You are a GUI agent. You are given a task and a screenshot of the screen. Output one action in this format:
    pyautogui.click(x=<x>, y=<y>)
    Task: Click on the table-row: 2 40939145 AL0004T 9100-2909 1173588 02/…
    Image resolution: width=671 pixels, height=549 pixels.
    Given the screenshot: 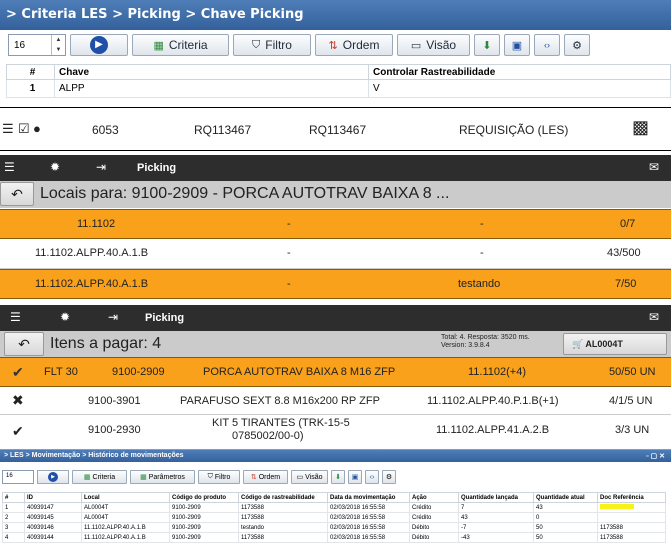 What is the action you would take?
    pyautogui.click(x=334, y=517)
    